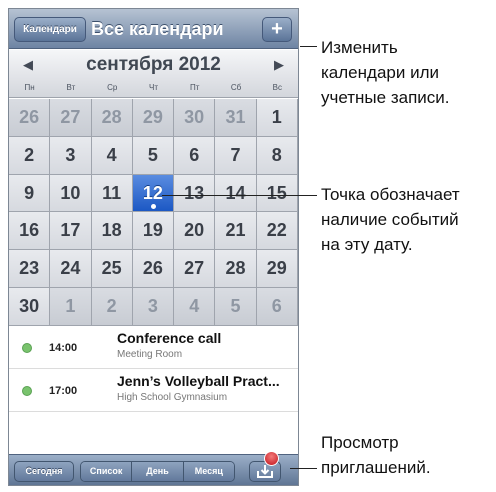  Describe the element at coordinates (153, 347) in the screenshot. I see `event-row: 14:00 Conference call Meeting Room` at that location.